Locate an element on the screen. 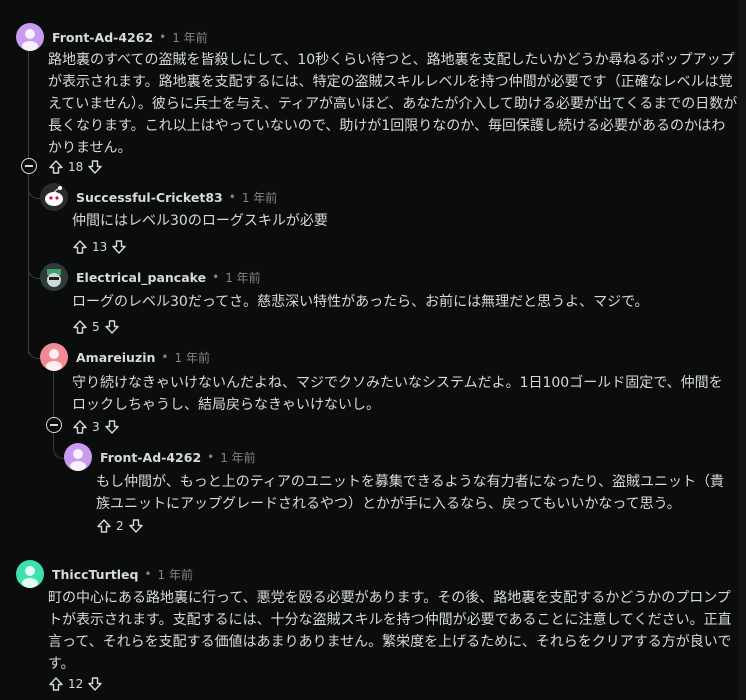  username: Amareiuzin is located at coordinates (115, 357).